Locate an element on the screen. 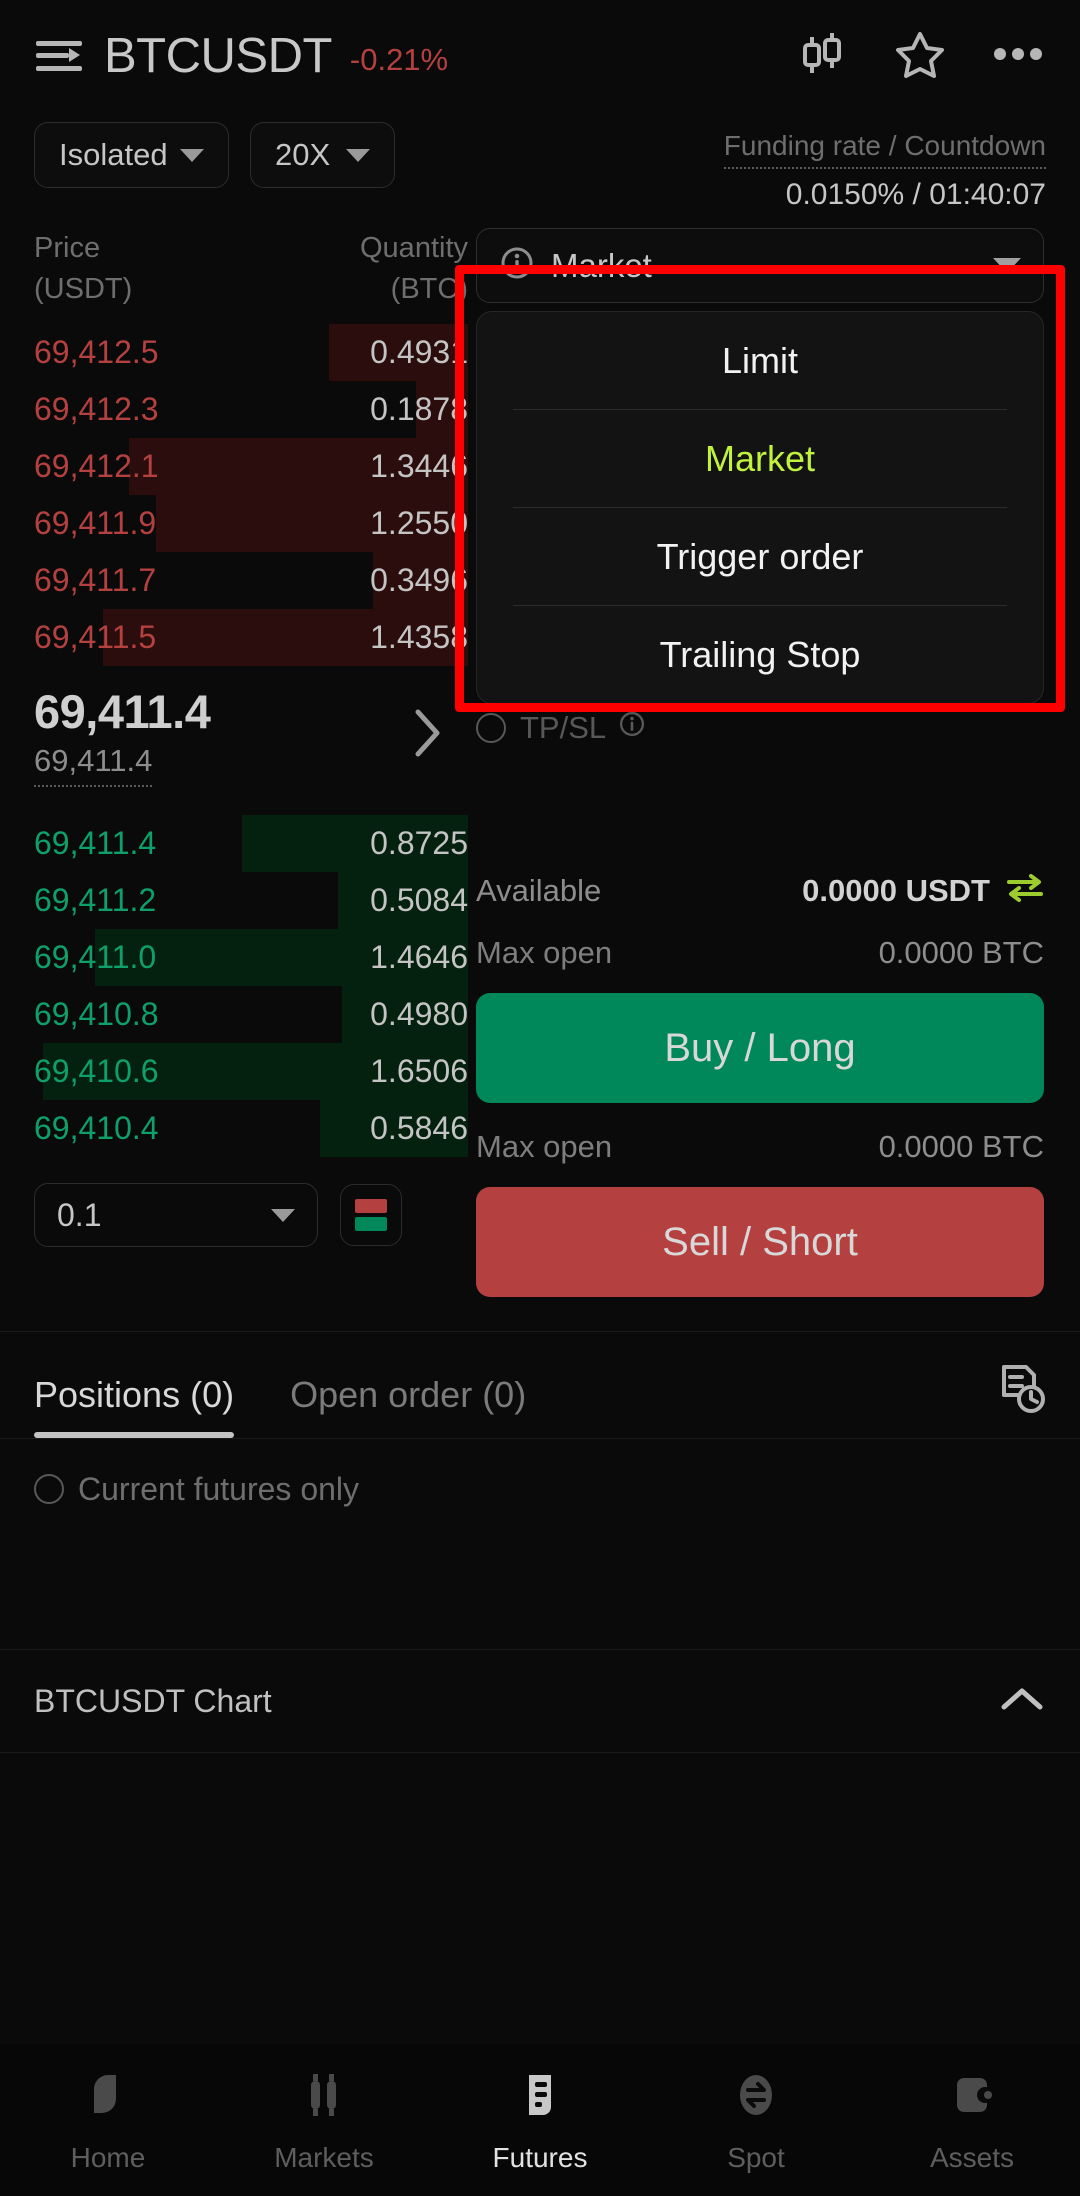 The height and width of the screenshot is (2196, 1080). more-options-icon is located at coordinates (1018, 56).